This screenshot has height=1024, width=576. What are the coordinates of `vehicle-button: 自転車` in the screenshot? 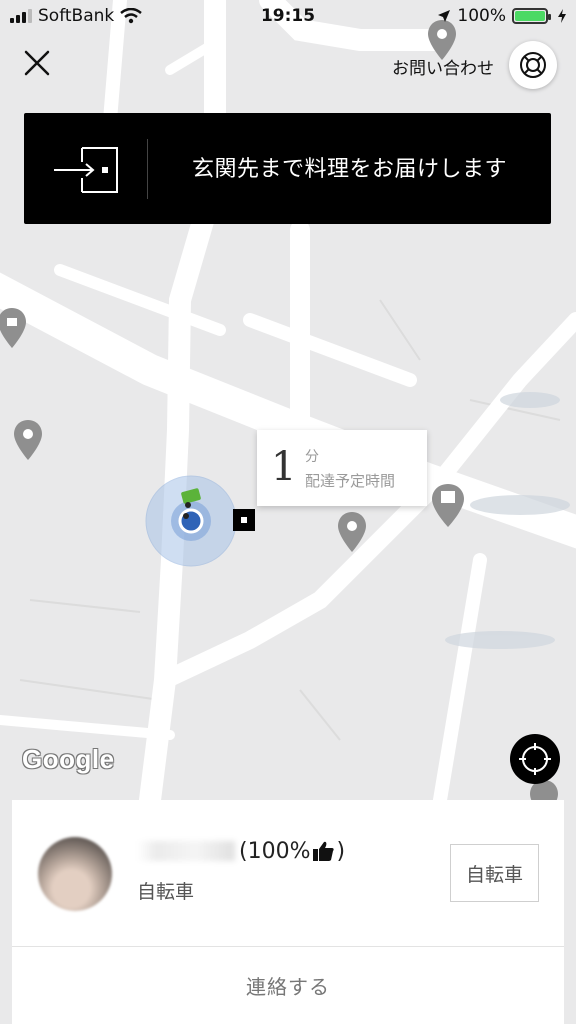 It's located at (494, 873).